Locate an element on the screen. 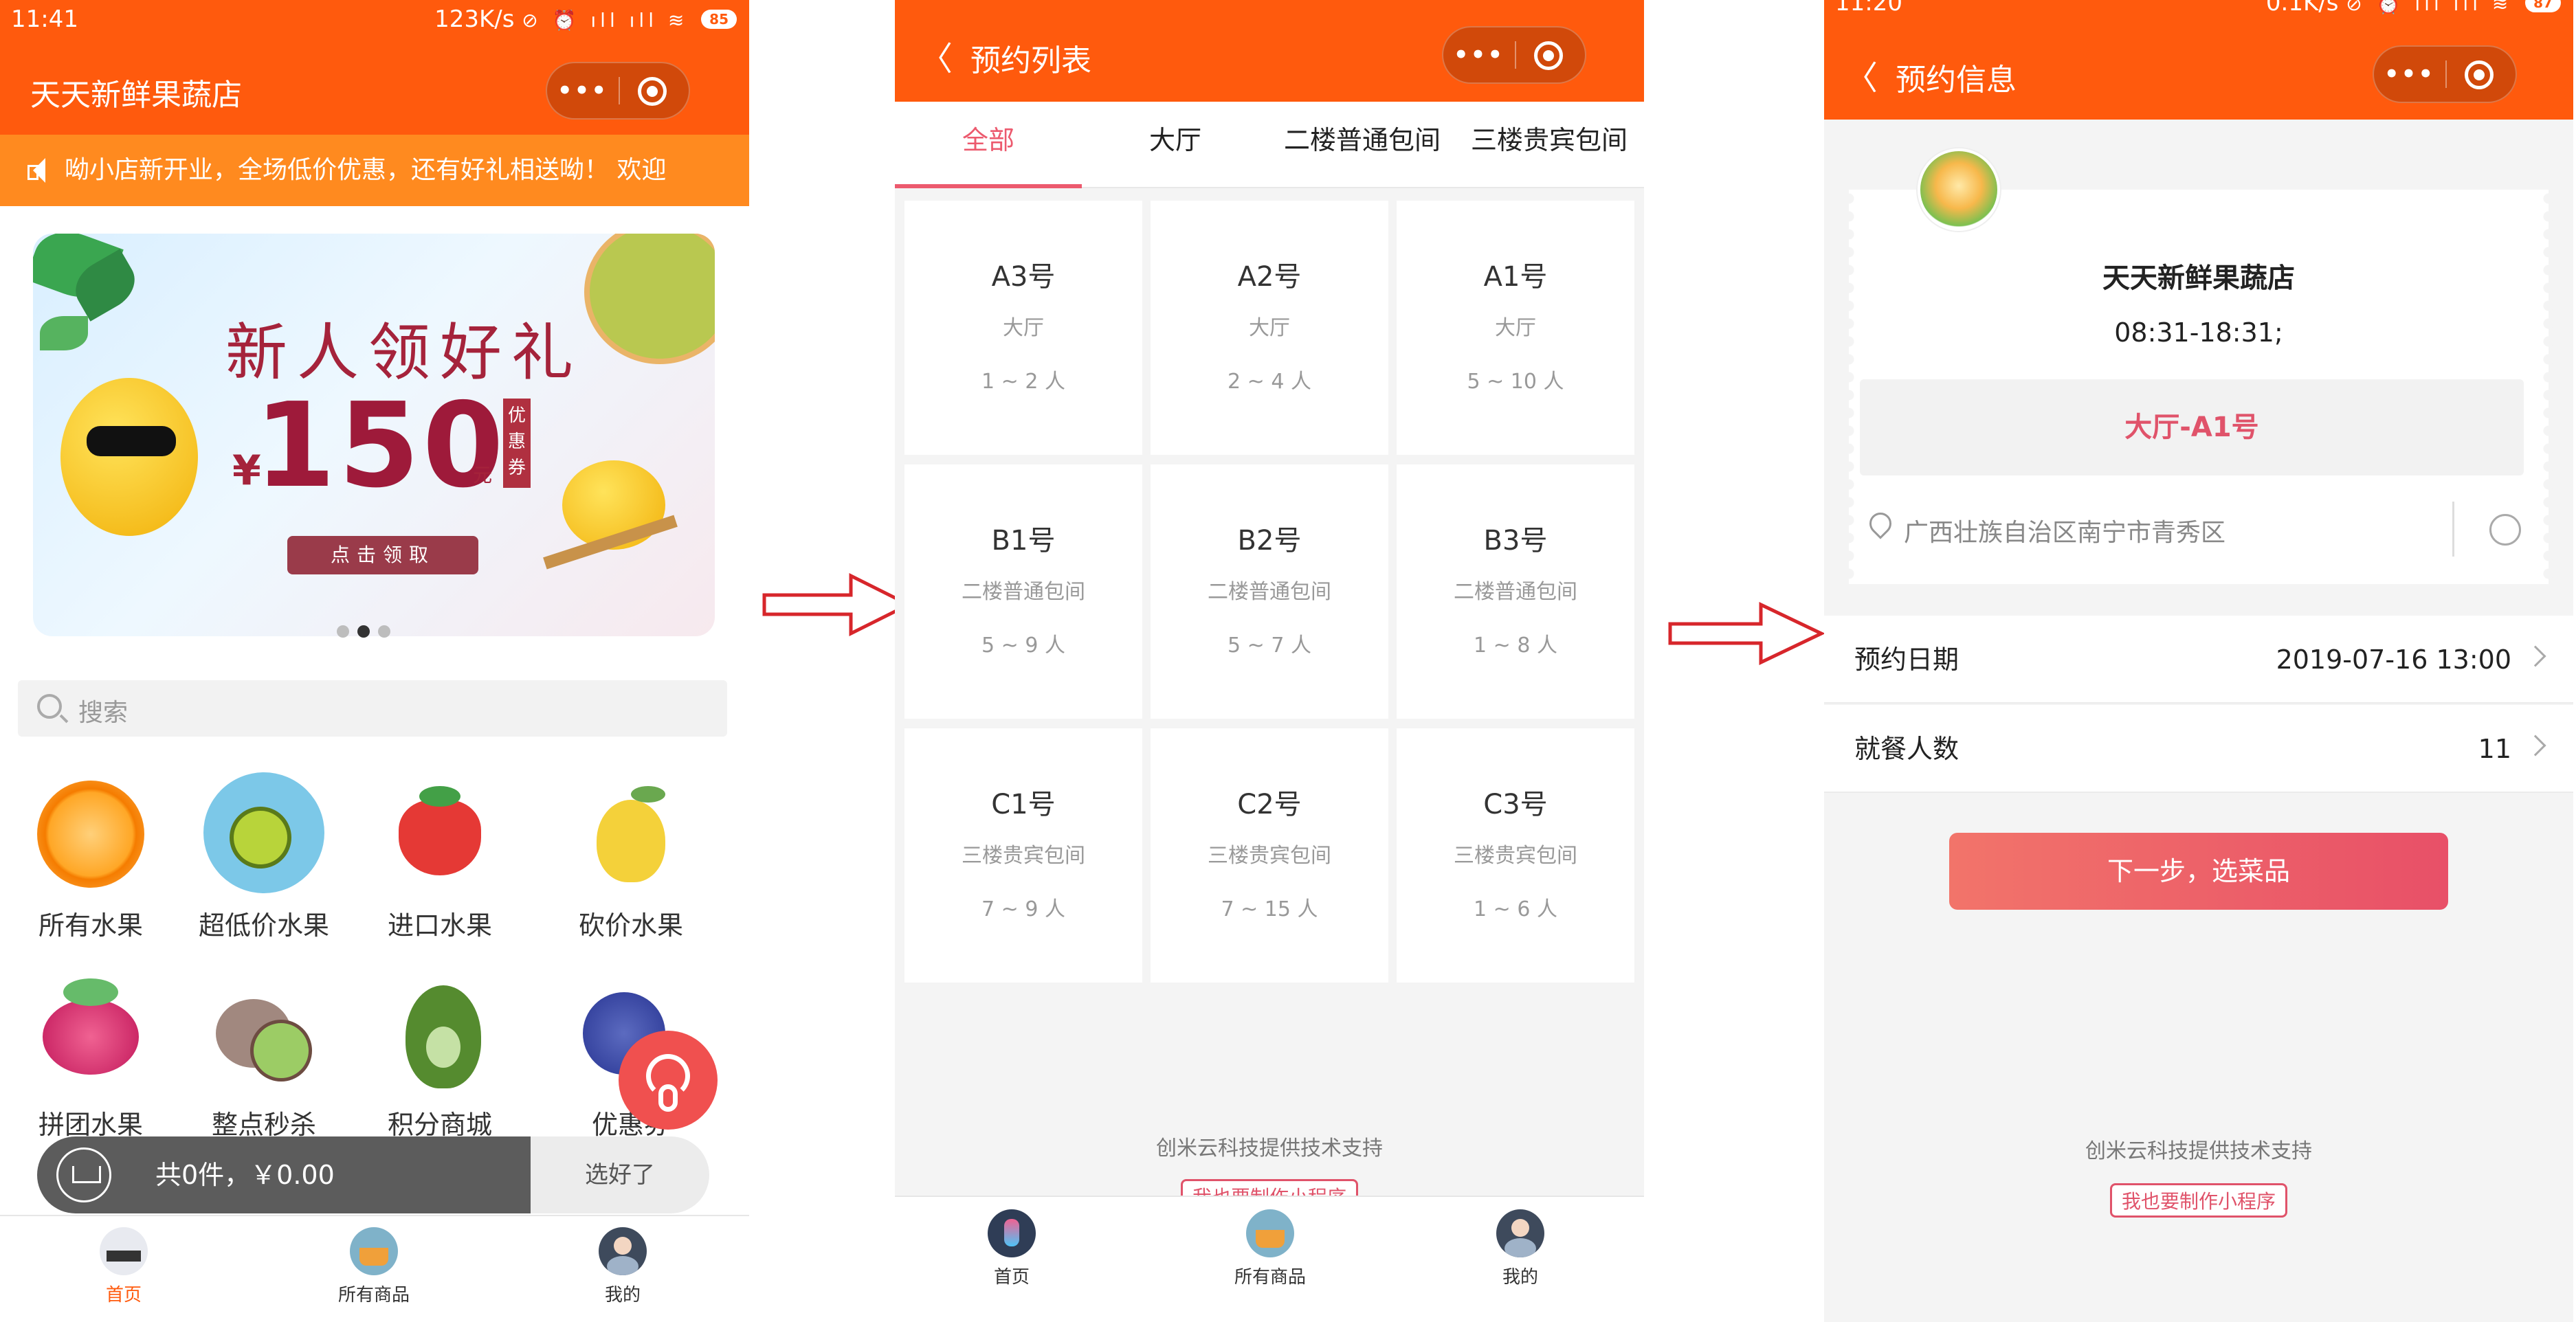 This screenshot has height=1322, width=2576. category-label: 所有水果 is located at coordinates (90, 926).